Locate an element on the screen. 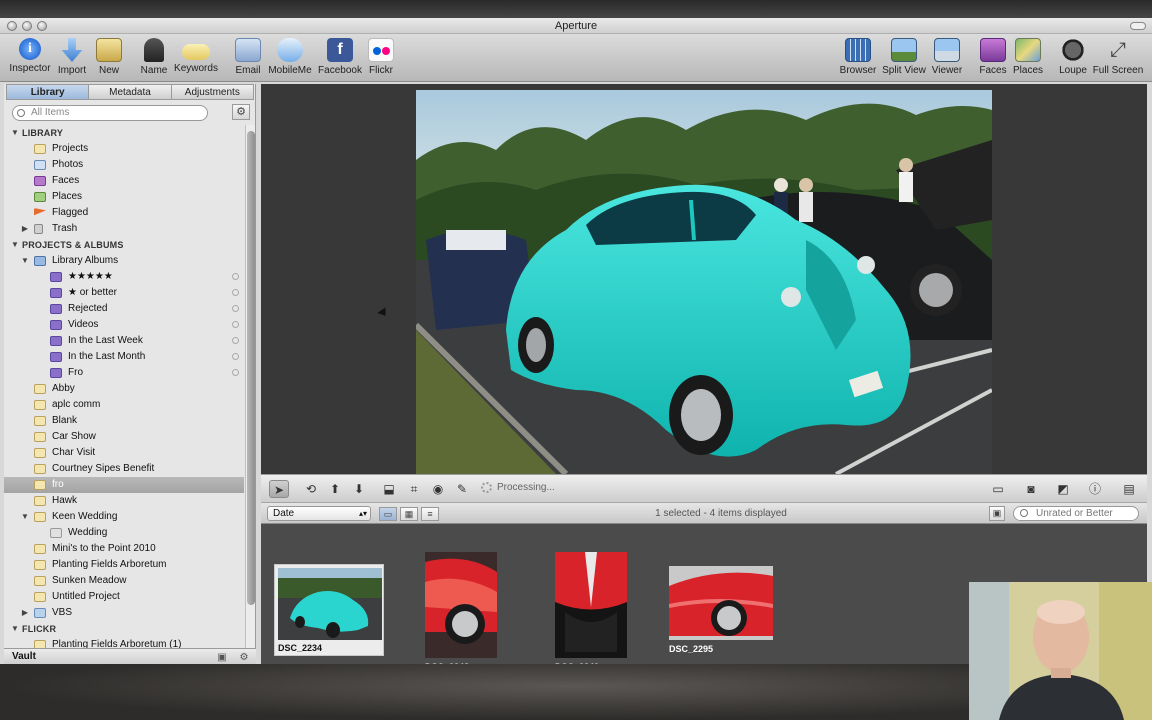 This screenshot has height=720, width=1152. secondary-viewer-button: ◙ is located at coordinates (1031, 489).